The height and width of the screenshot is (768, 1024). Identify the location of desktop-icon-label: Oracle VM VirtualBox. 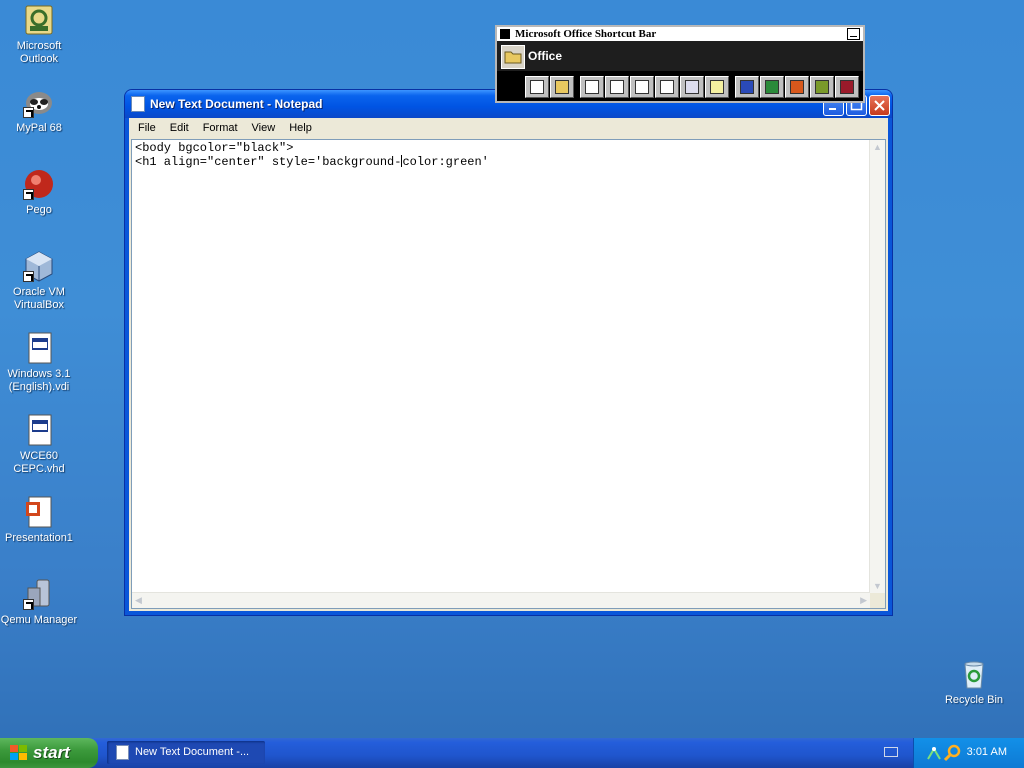
(39, 298).